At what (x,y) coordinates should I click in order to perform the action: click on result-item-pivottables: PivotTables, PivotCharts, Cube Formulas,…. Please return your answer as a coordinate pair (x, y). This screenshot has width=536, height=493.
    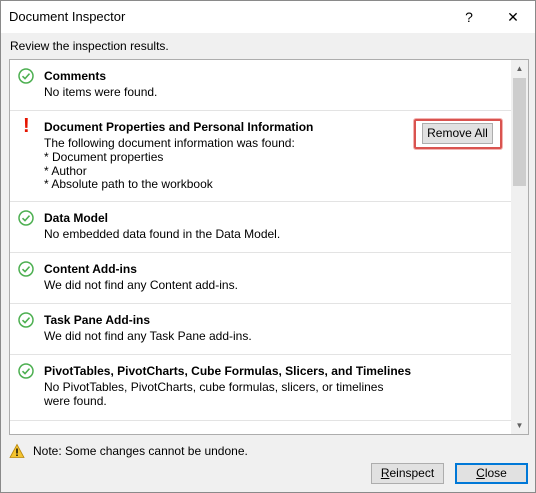
    Looking at the image, I should click on (261, 388).